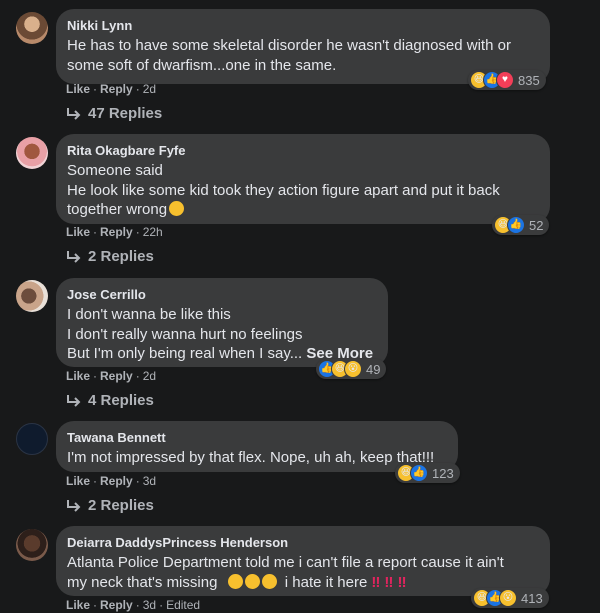 This screenshot has width=600, height=613. I want to click on comment-text-line: my neck that's missing i hate it here ‼ ‼ ‼, so click(237, 582).